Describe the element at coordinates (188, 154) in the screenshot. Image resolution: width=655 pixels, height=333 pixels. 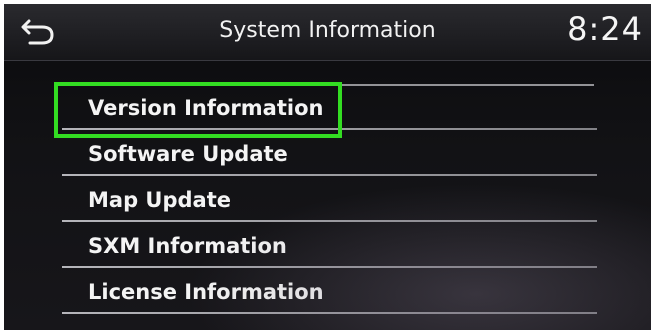
I see `menu-item-label: Software Update` at that location.